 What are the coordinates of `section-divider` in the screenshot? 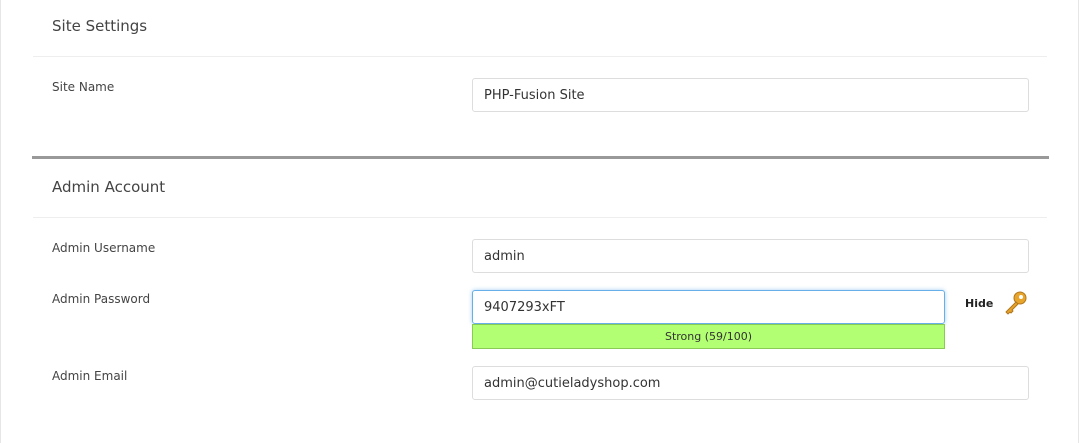 It's located at (540, 157).